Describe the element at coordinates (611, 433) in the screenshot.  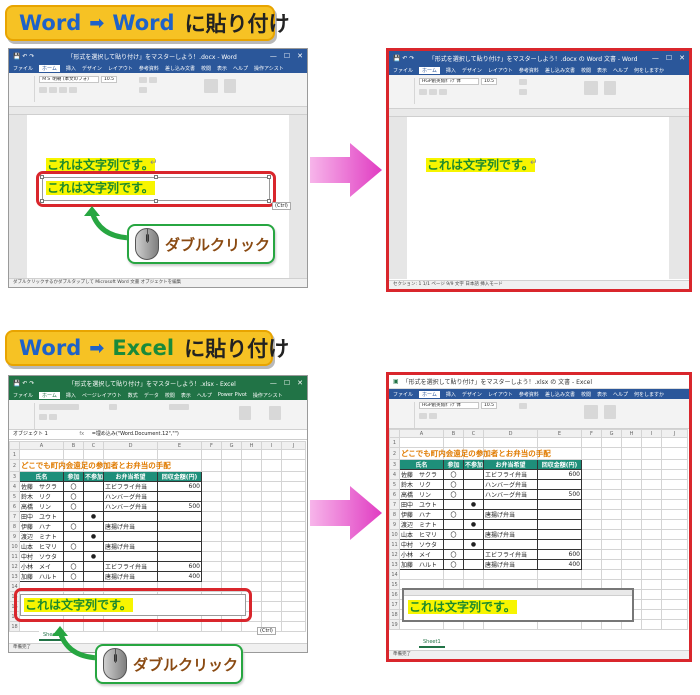
I see `column-header: G` at that location.